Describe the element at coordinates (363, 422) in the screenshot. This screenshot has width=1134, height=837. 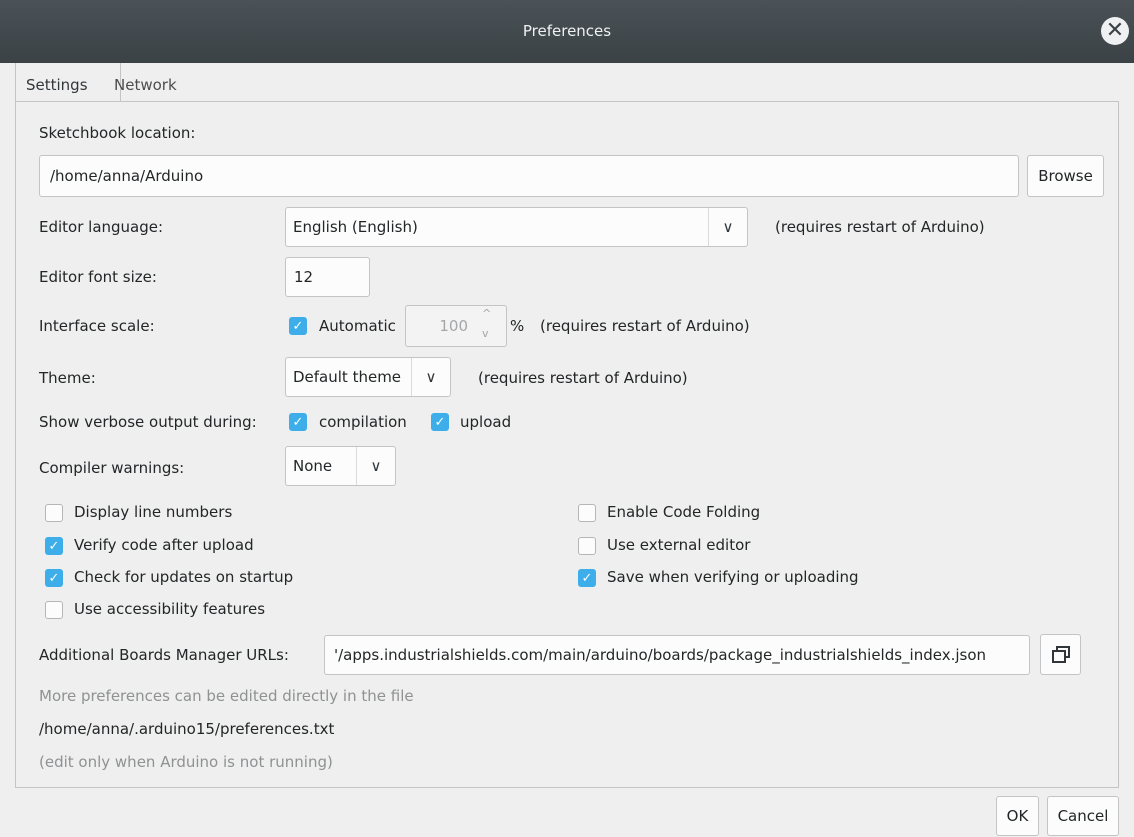
I see `verbose-compilation-label: compilation` at that location.